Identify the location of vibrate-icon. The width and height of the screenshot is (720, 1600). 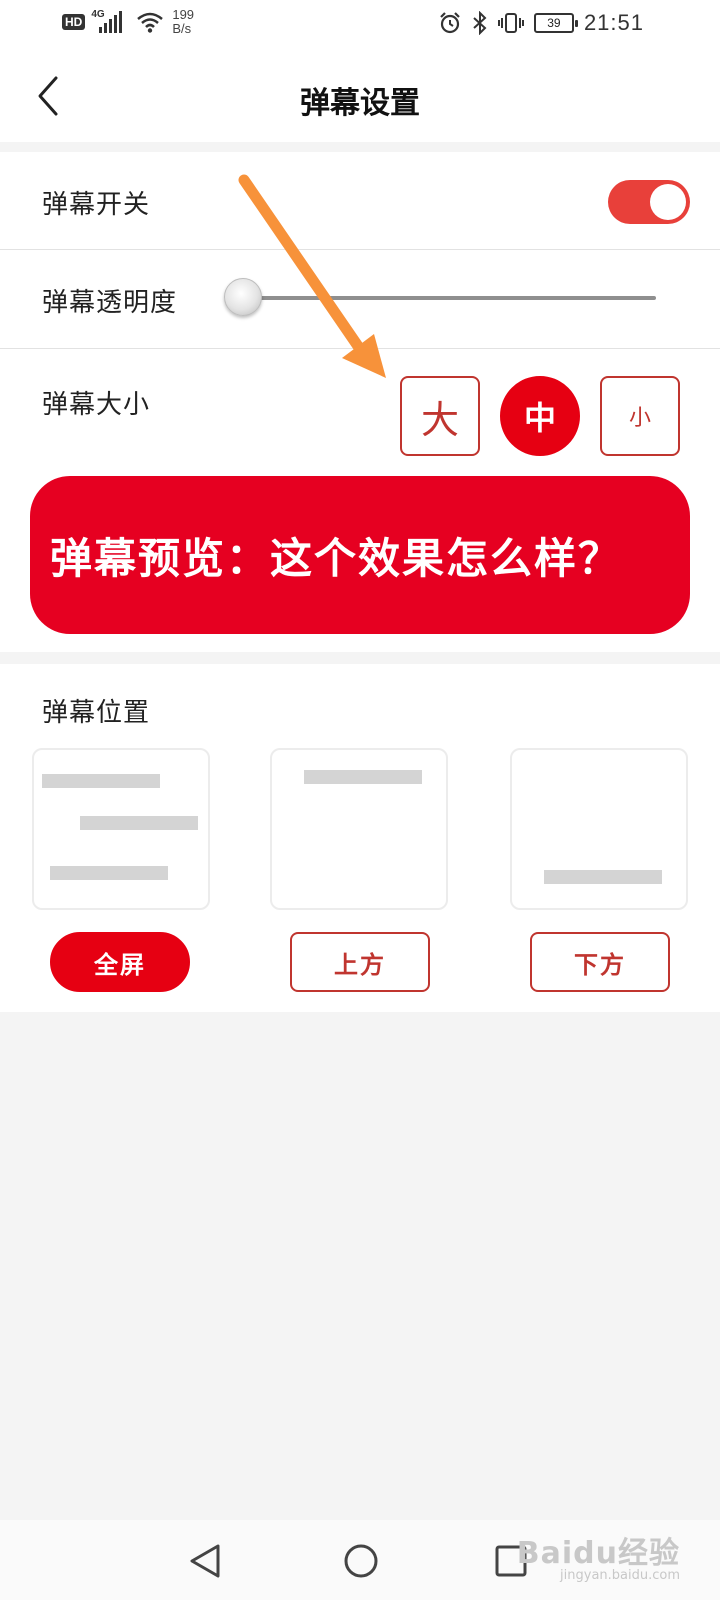
(510, 23).